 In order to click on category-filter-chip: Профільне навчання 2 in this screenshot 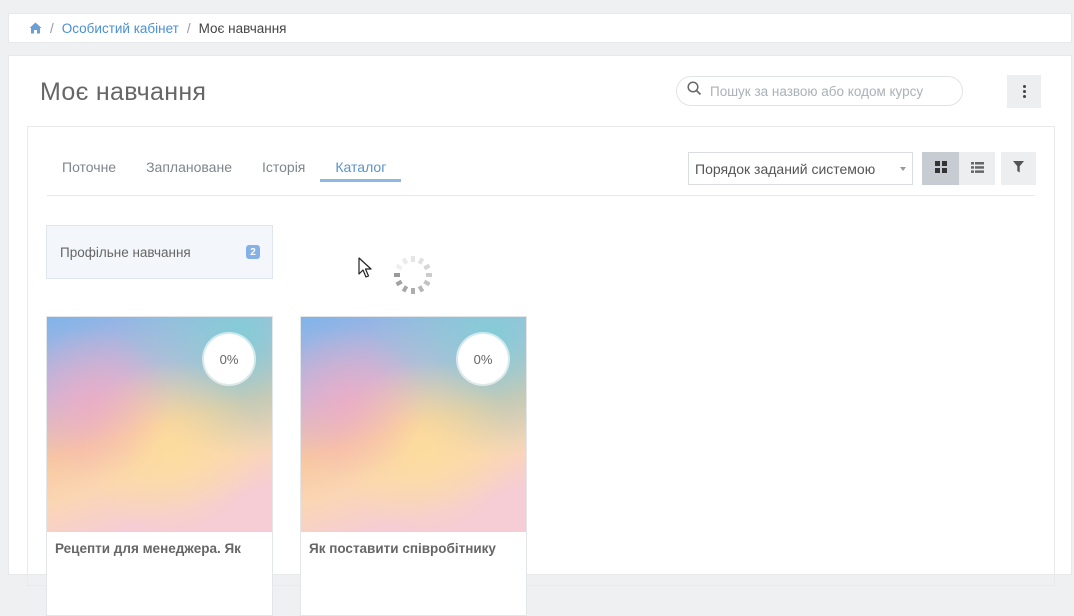, I will do `click(159, 252)`.